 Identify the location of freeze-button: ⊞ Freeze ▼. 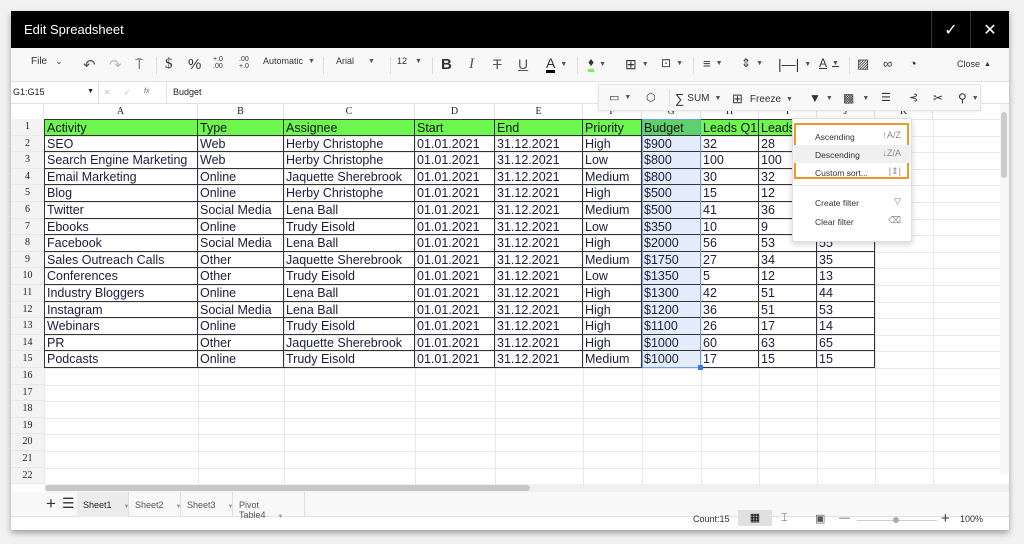
(762, 99).